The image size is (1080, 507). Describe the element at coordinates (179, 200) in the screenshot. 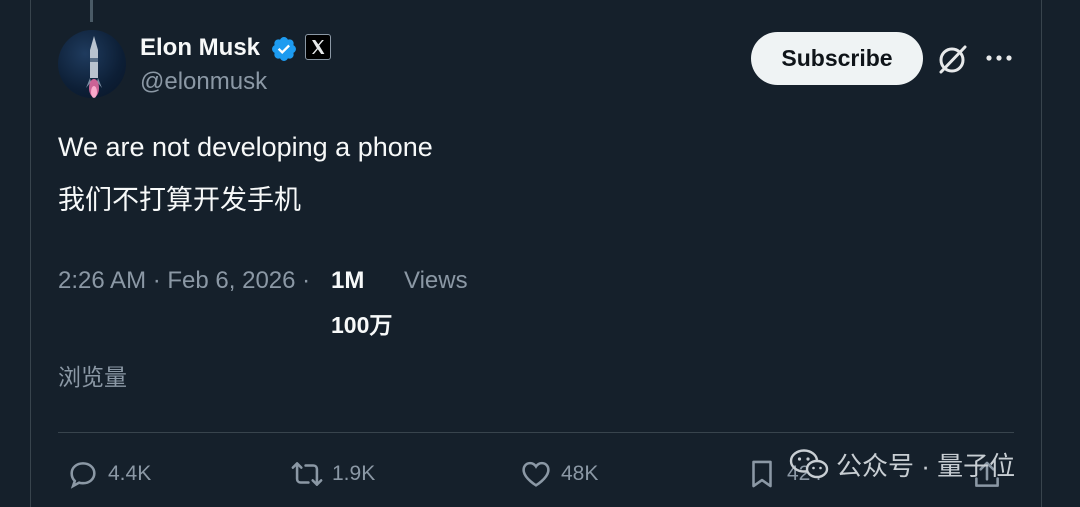

I see `tweet-text-chinese: 我们不打算开发手机` at that location.